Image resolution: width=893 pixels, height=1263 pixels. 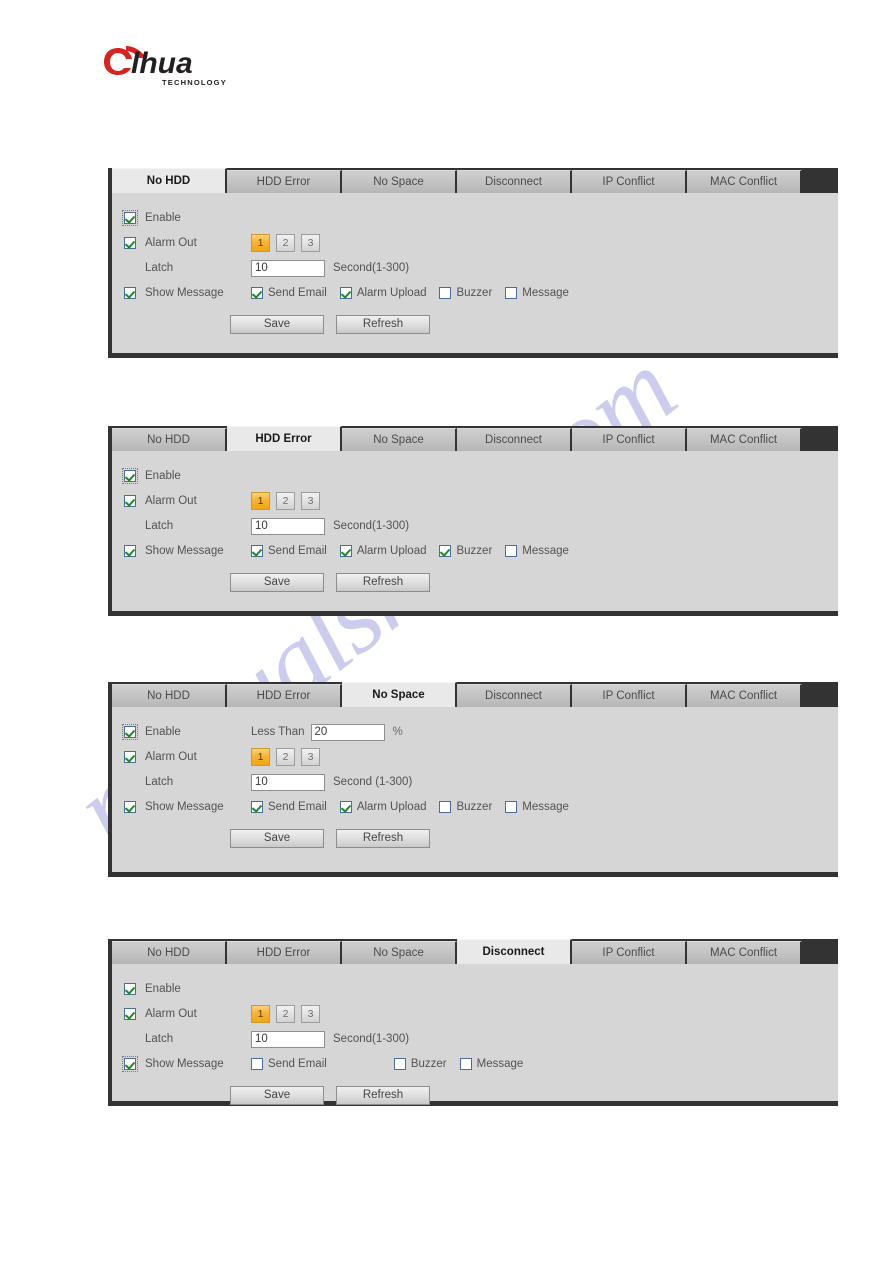 What do you see at coordinates (475, 782) in the screenshot?
I see `latch-row: Latch Second (1-300)` at bounding box center [475, 782].